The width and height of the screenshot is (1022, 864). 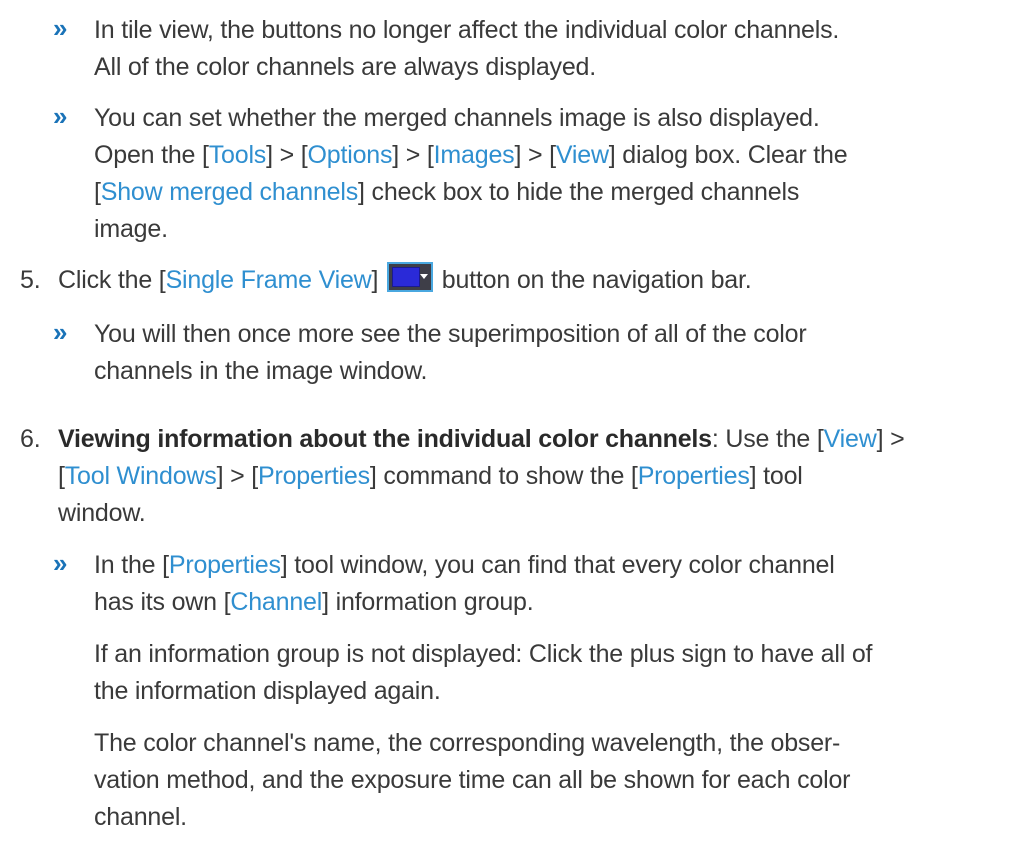 I want to click on paragraph-text: the information displayed again., so click(x=267, y=691).